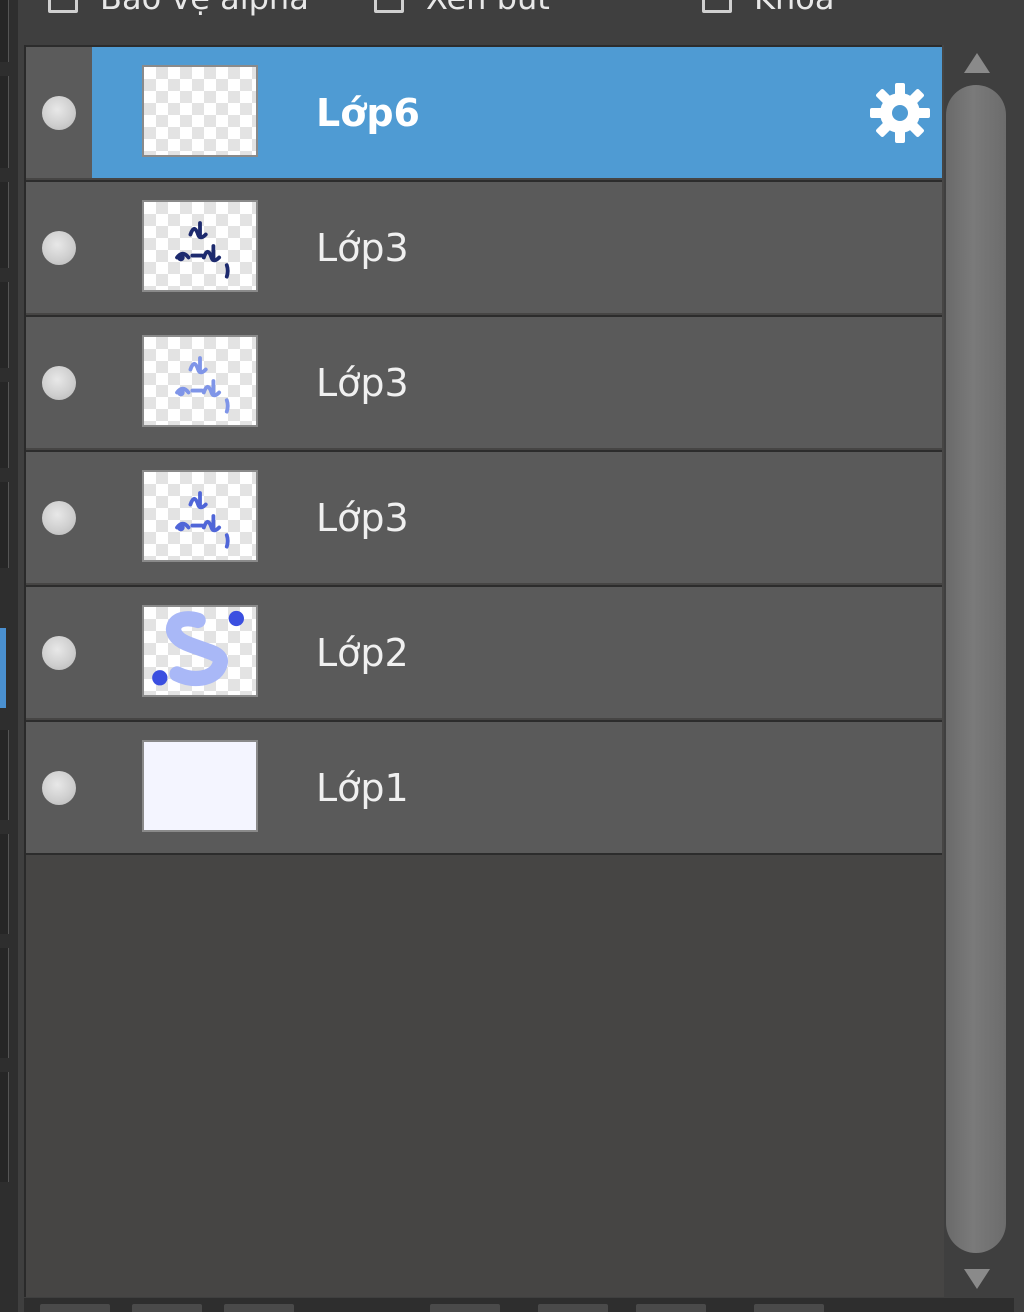 Image resolution: width=1024 pixels, height=1312 pixels. Describe the element at coordinates (900, 113) in the screenshot. I see `gear-icon` at that location.